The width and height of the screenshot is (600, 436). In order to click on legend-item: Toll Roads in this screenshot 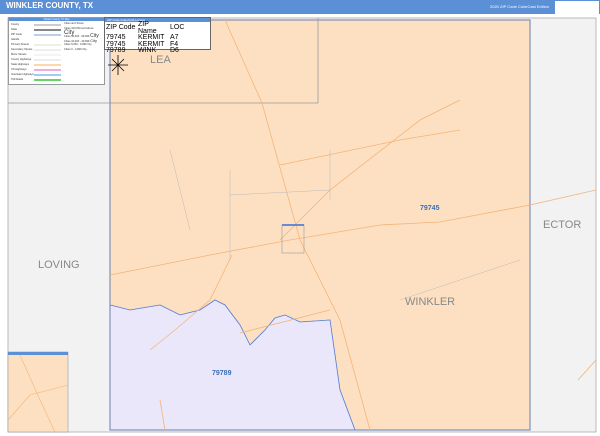, I will do `click(17, 79)`.